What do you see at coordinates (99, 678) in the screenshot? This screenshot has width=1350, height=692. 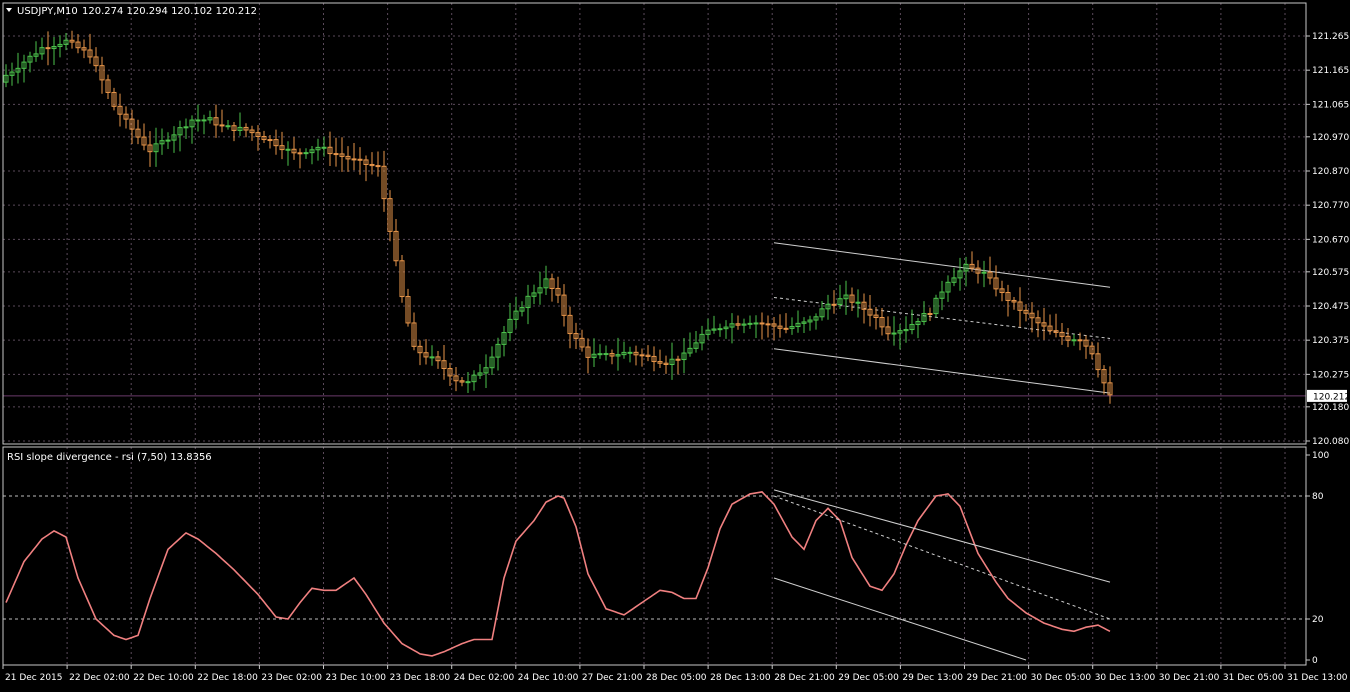 I see `x-axis-tick-label: 22 Dec 02:00` at bounding box center [99, 678].